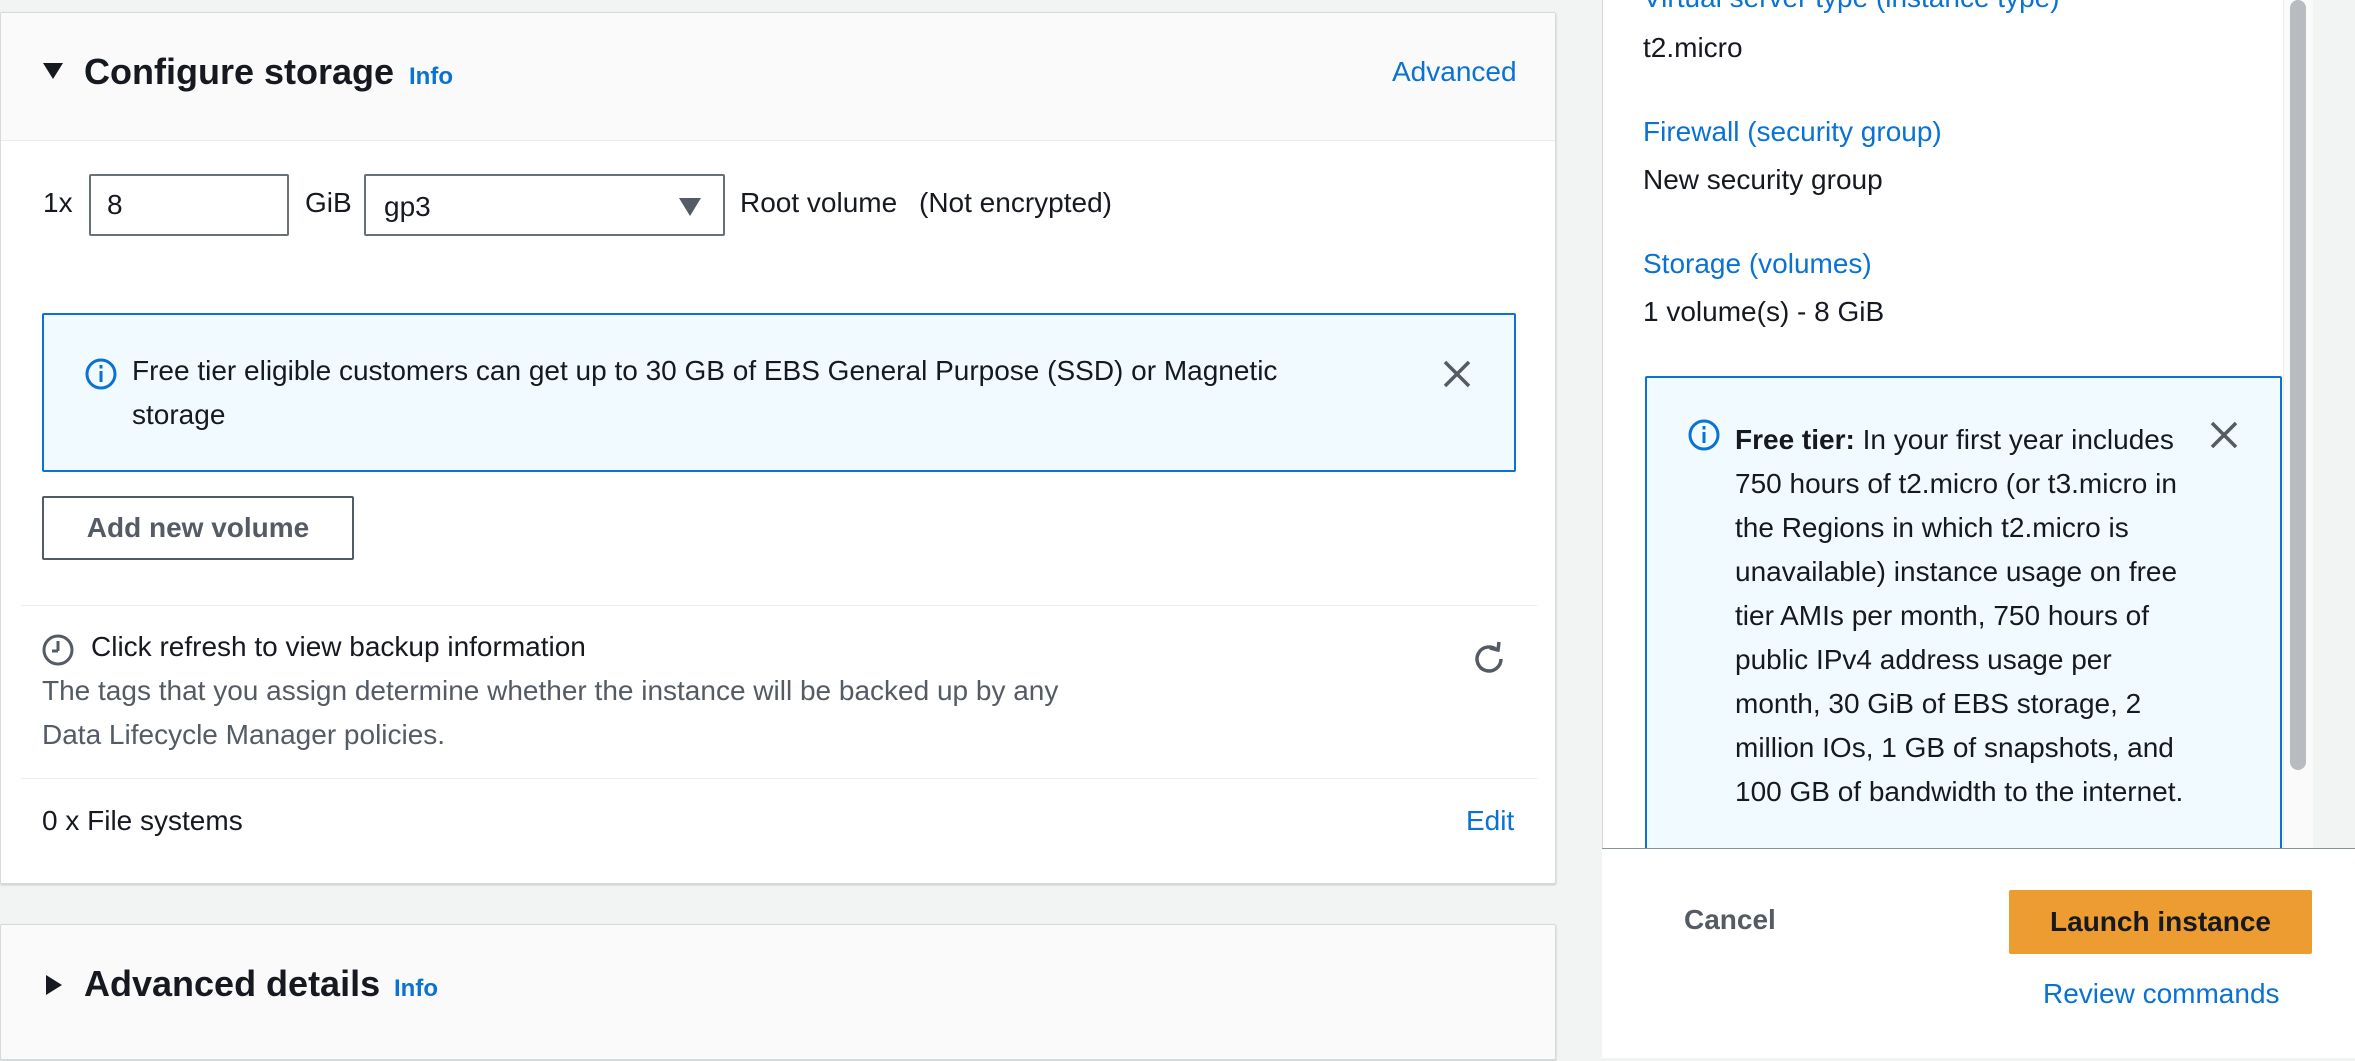 This screenshot has height=1061, width=2355. I want to click on caret-down-icon, so click(53, 71).